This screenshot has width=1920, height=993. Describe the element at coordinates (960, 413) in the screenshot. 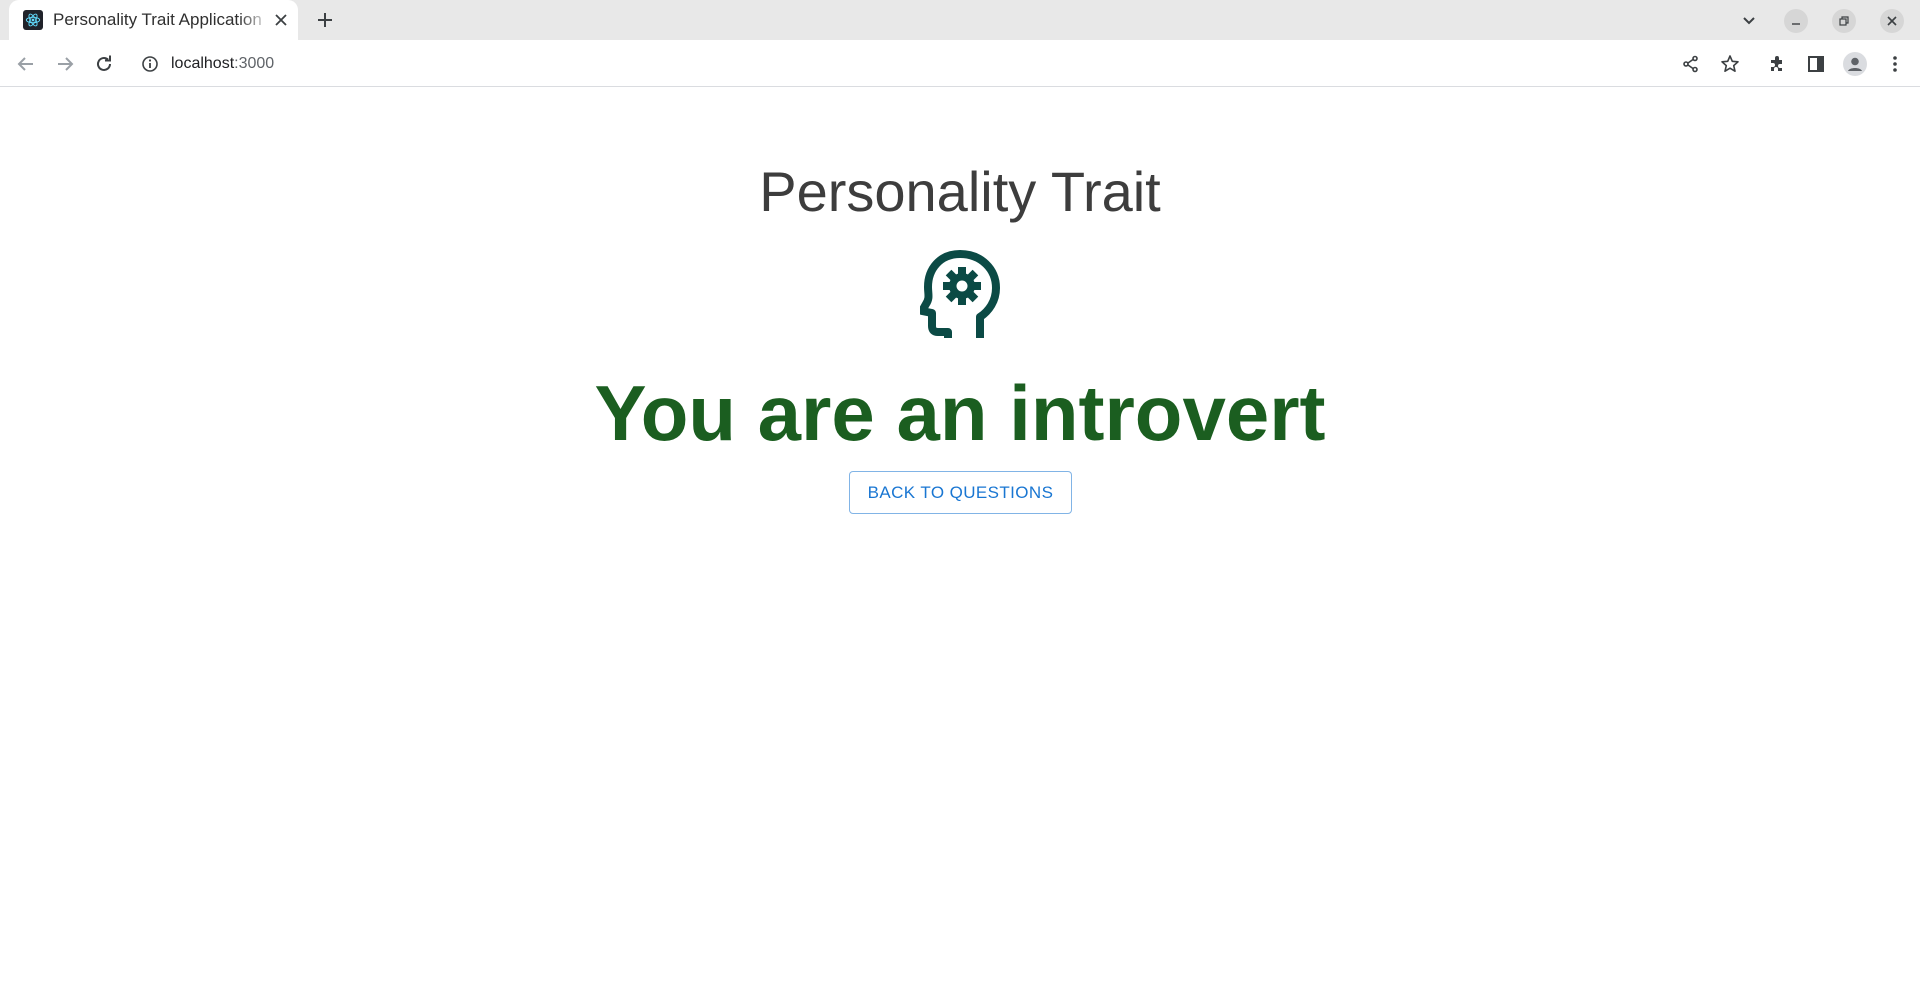

I see `result-text: You are an introvert` at that location.